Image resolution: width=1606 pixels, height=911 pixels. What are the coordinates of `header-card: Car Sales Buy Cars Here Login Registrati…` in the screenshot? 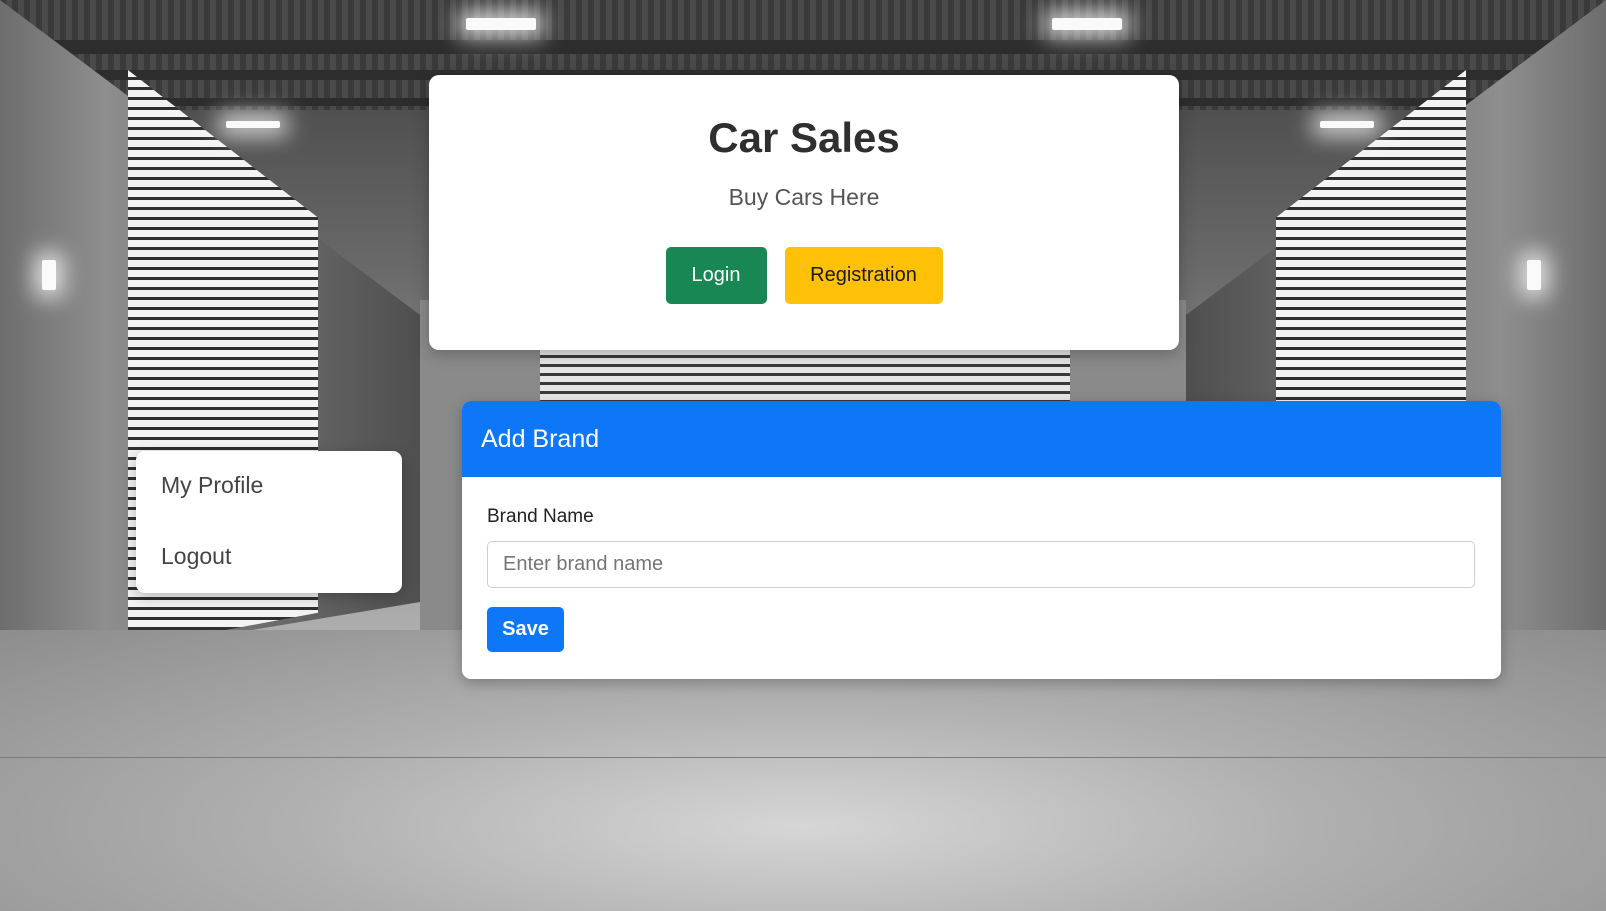 It's located at (804, 212).